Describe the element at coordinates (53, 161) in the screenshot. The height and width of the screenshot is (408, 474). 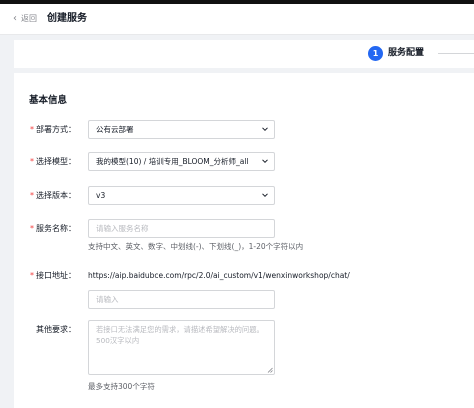
I see `model-label: * 选择模型：` at that location.